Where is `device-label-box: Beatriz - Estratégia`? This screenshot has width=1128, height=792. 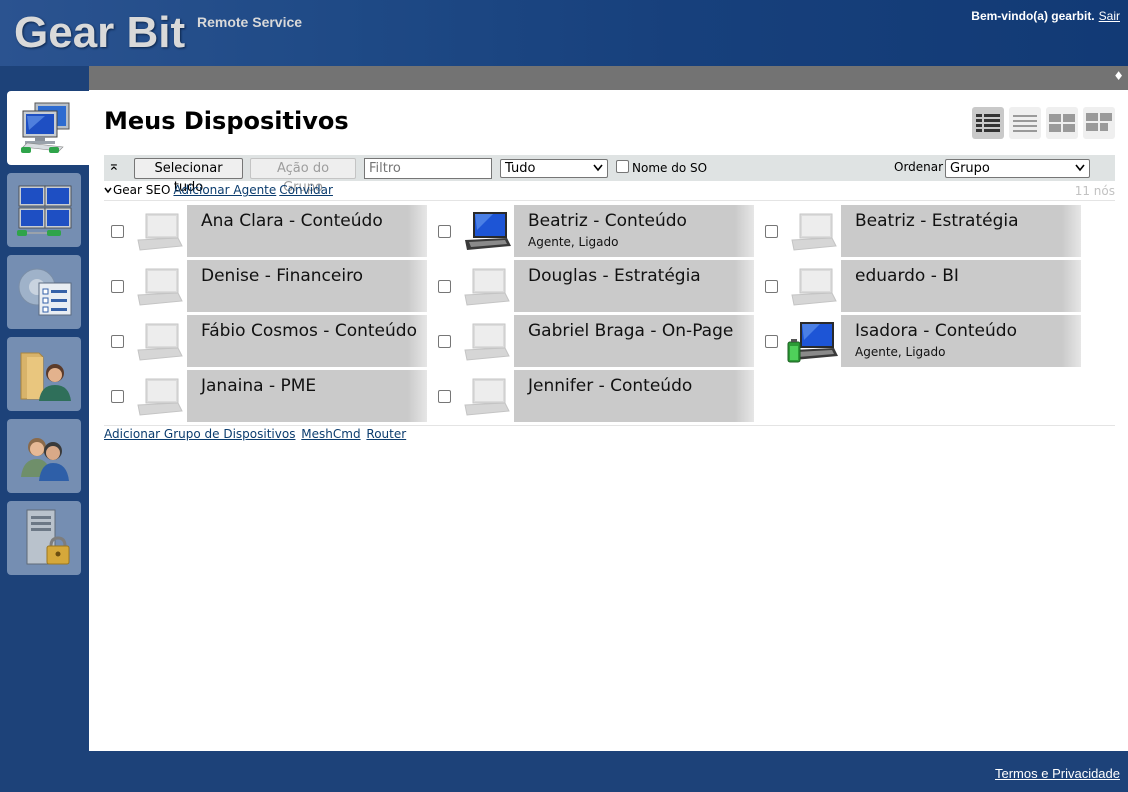
device-label-box: Beatriz - Estratégia is located at coordinates (961, 231).